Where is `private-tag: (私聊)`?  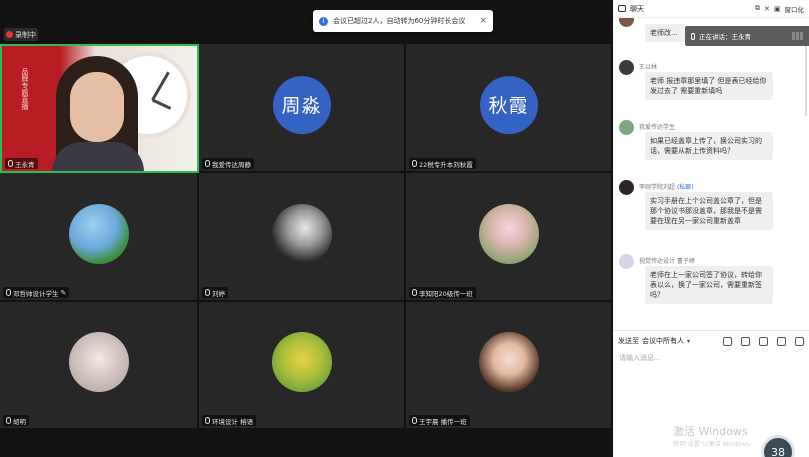
private-tag: (私聊) is located at coordinates (685, 187).